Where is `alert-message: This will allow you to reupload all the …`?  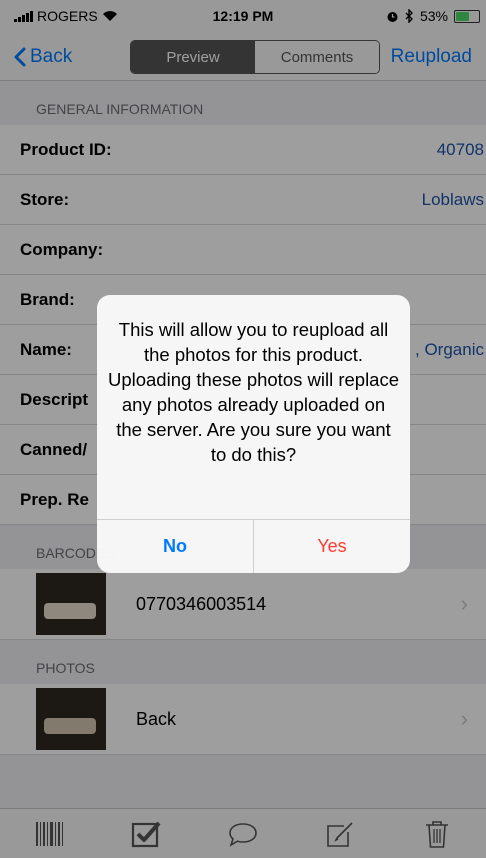
alert-message: This will allow you to reupload all the … is located at coordinates (253, 392).